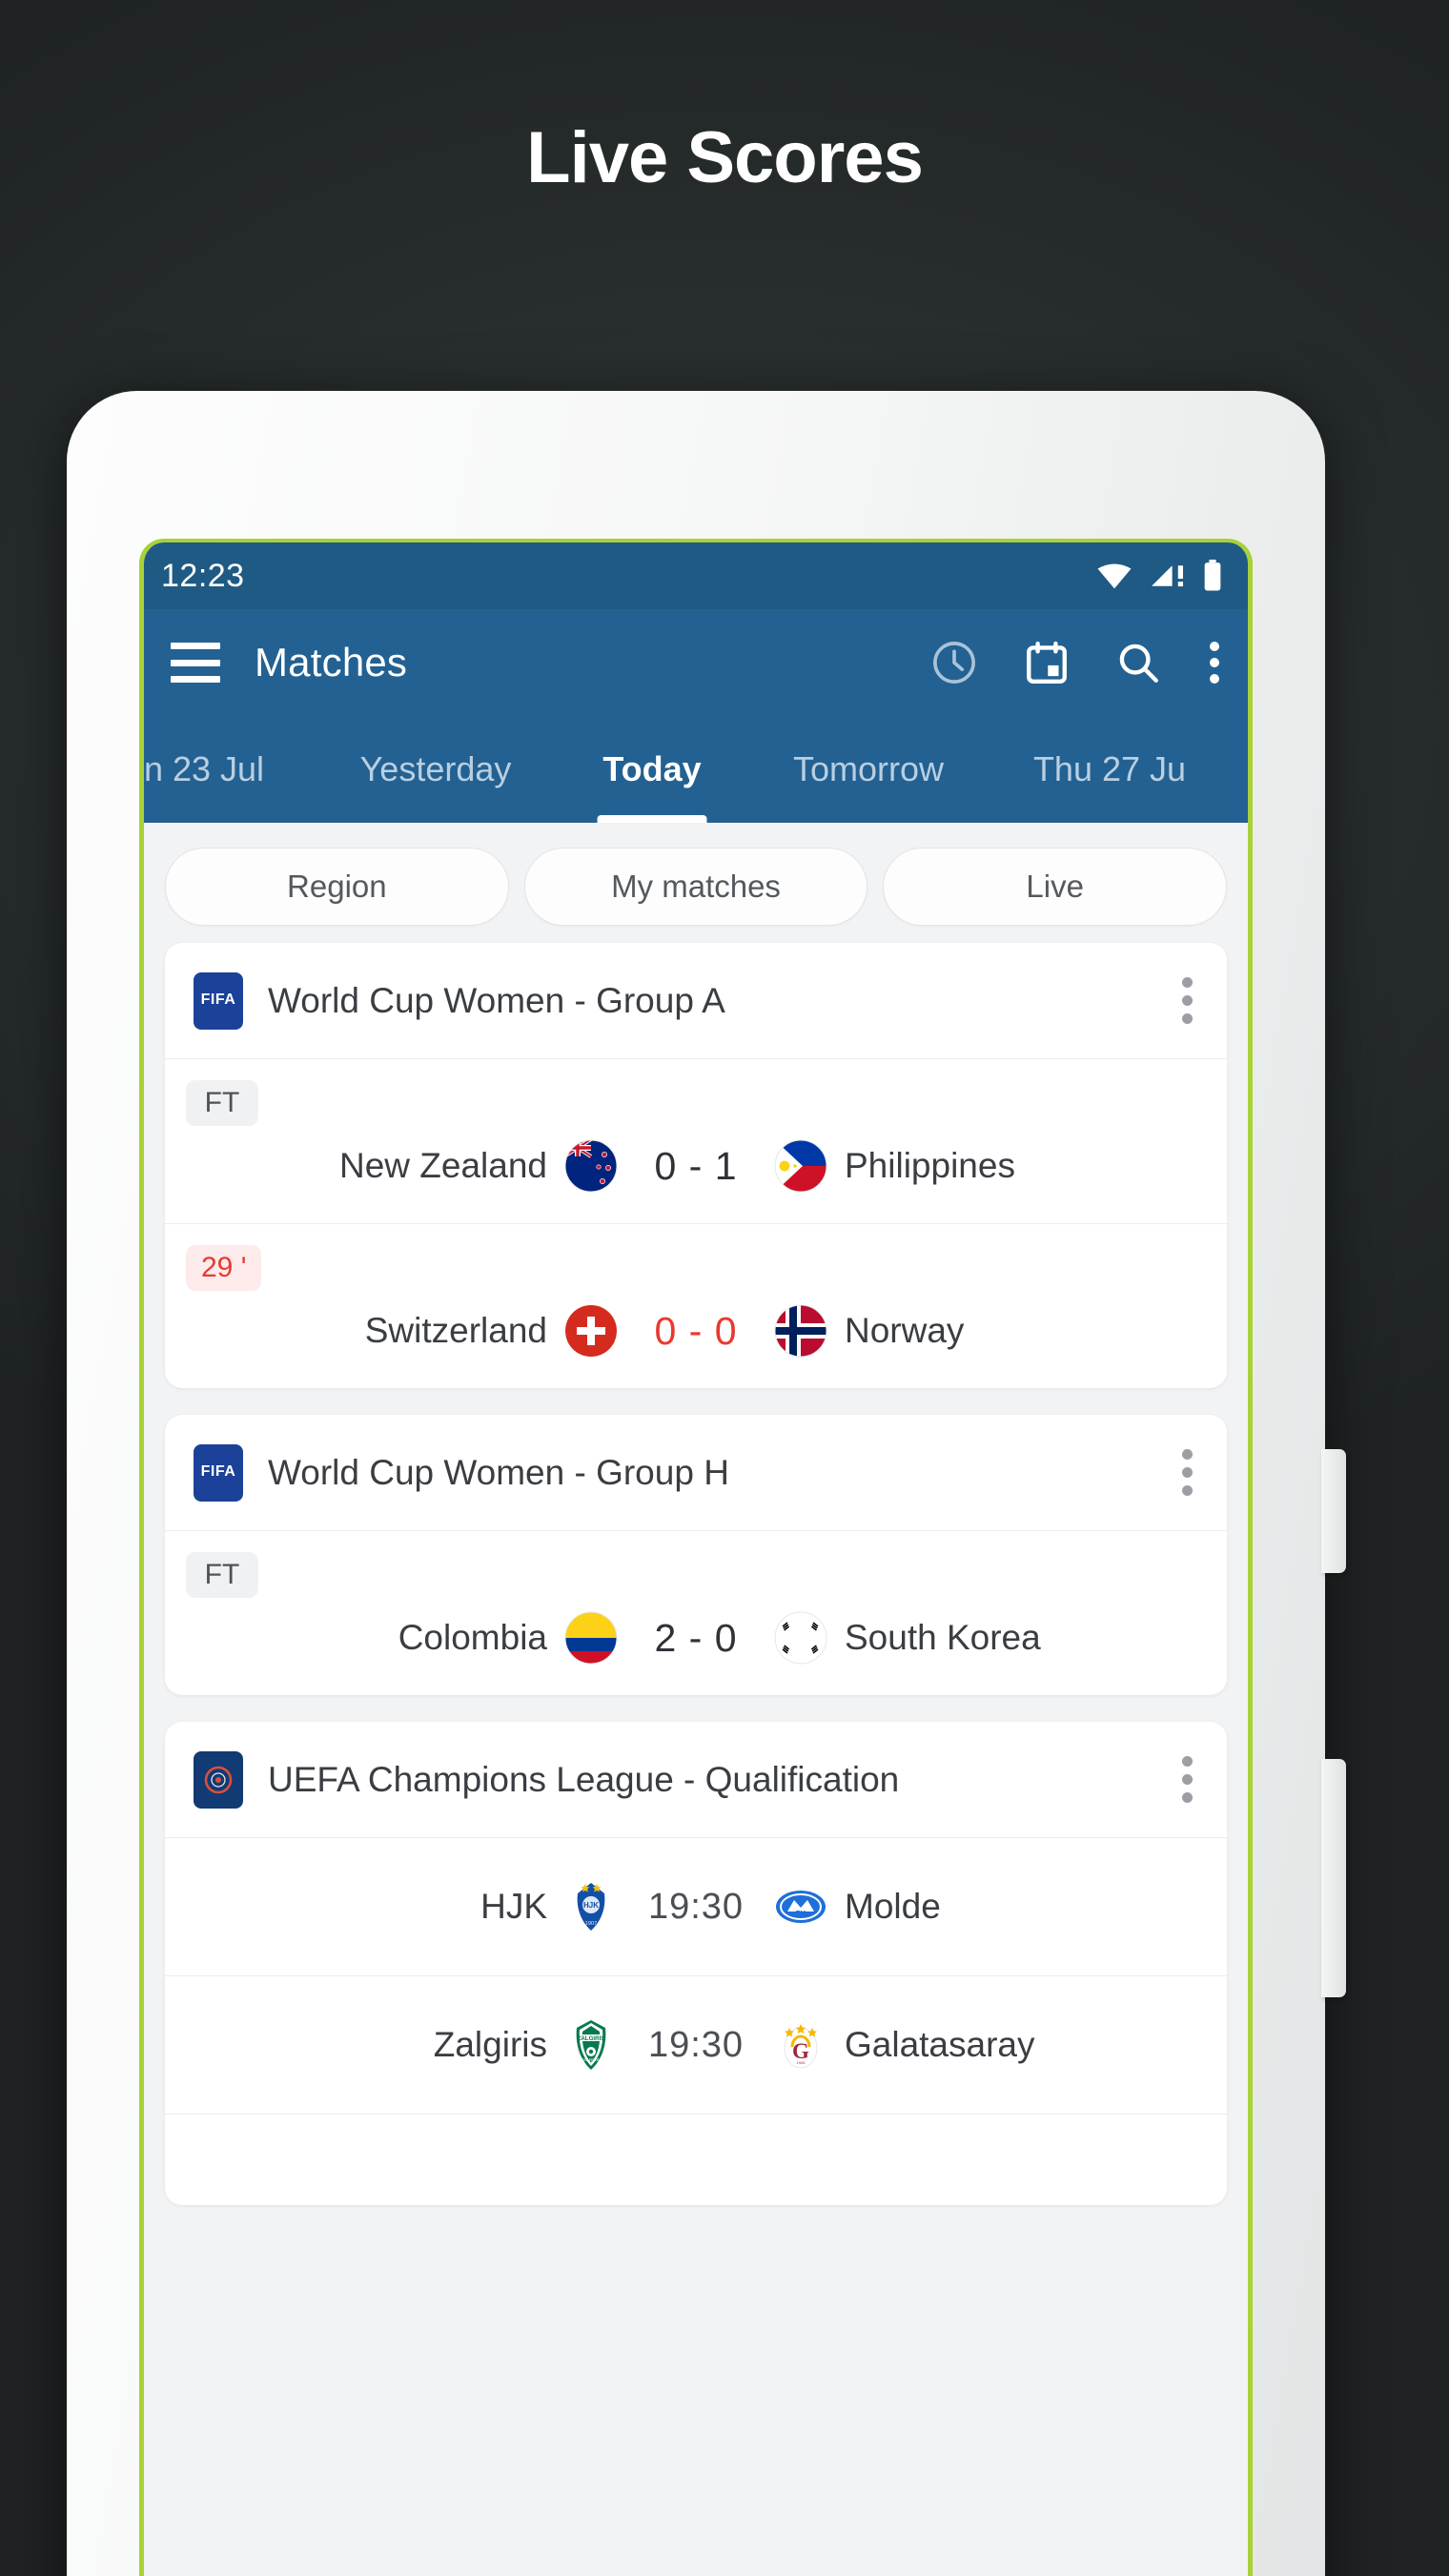  What do you see at coordinates (1055, 887) in the screenshot?
I see `filter-chip-live: Live` at bounding box center [1055, 887].